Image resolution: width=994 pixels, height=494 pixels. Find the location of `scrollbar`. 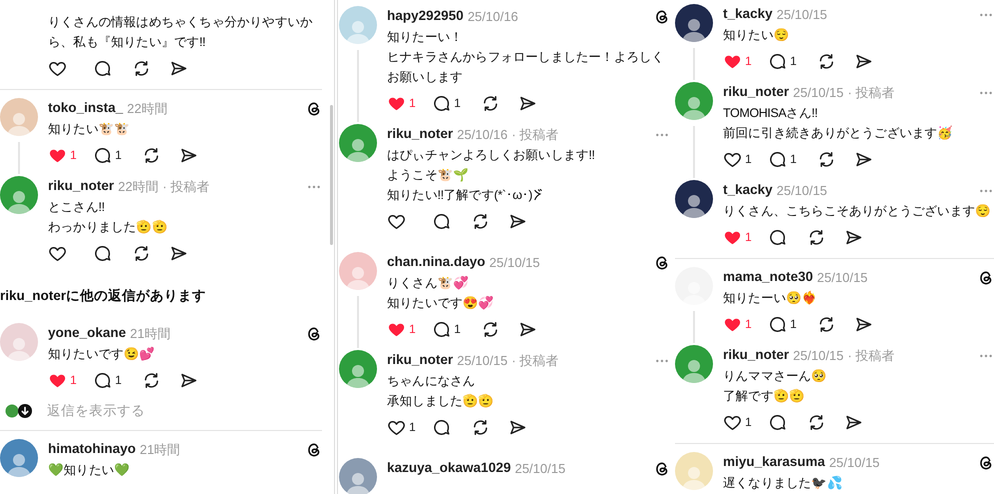

scrollbar is located at coordinates (331, 175).